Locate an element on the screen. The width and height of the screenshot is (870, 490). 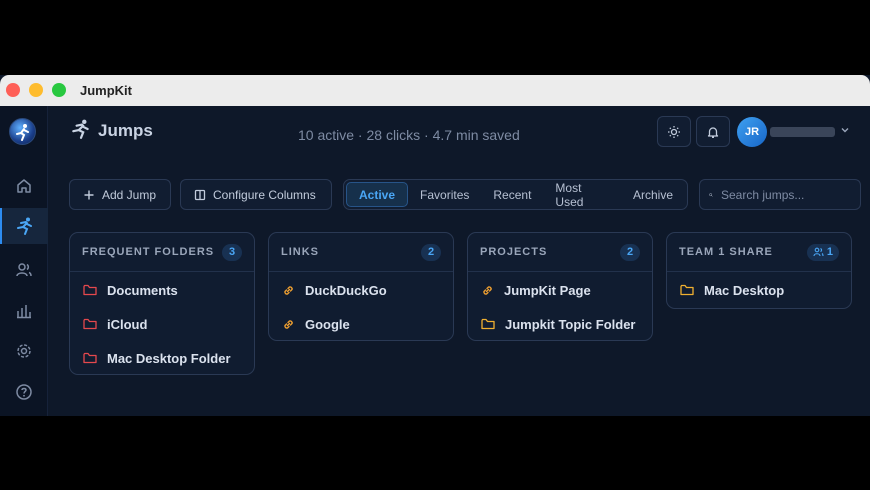
sidebar-item-users is located at coordinates (24, 270).